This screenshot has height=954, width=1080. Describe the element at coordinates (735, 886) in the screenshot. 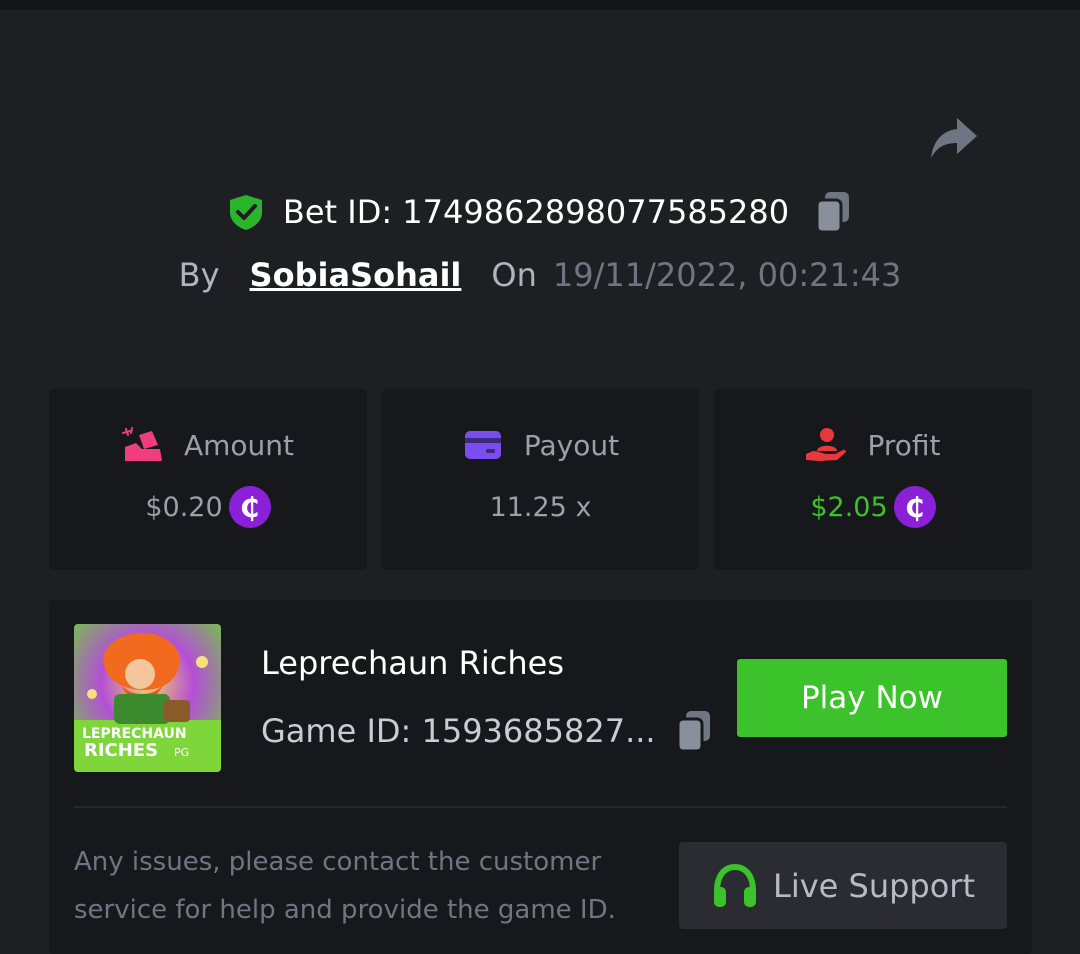

I see `headset-icon` at that location.